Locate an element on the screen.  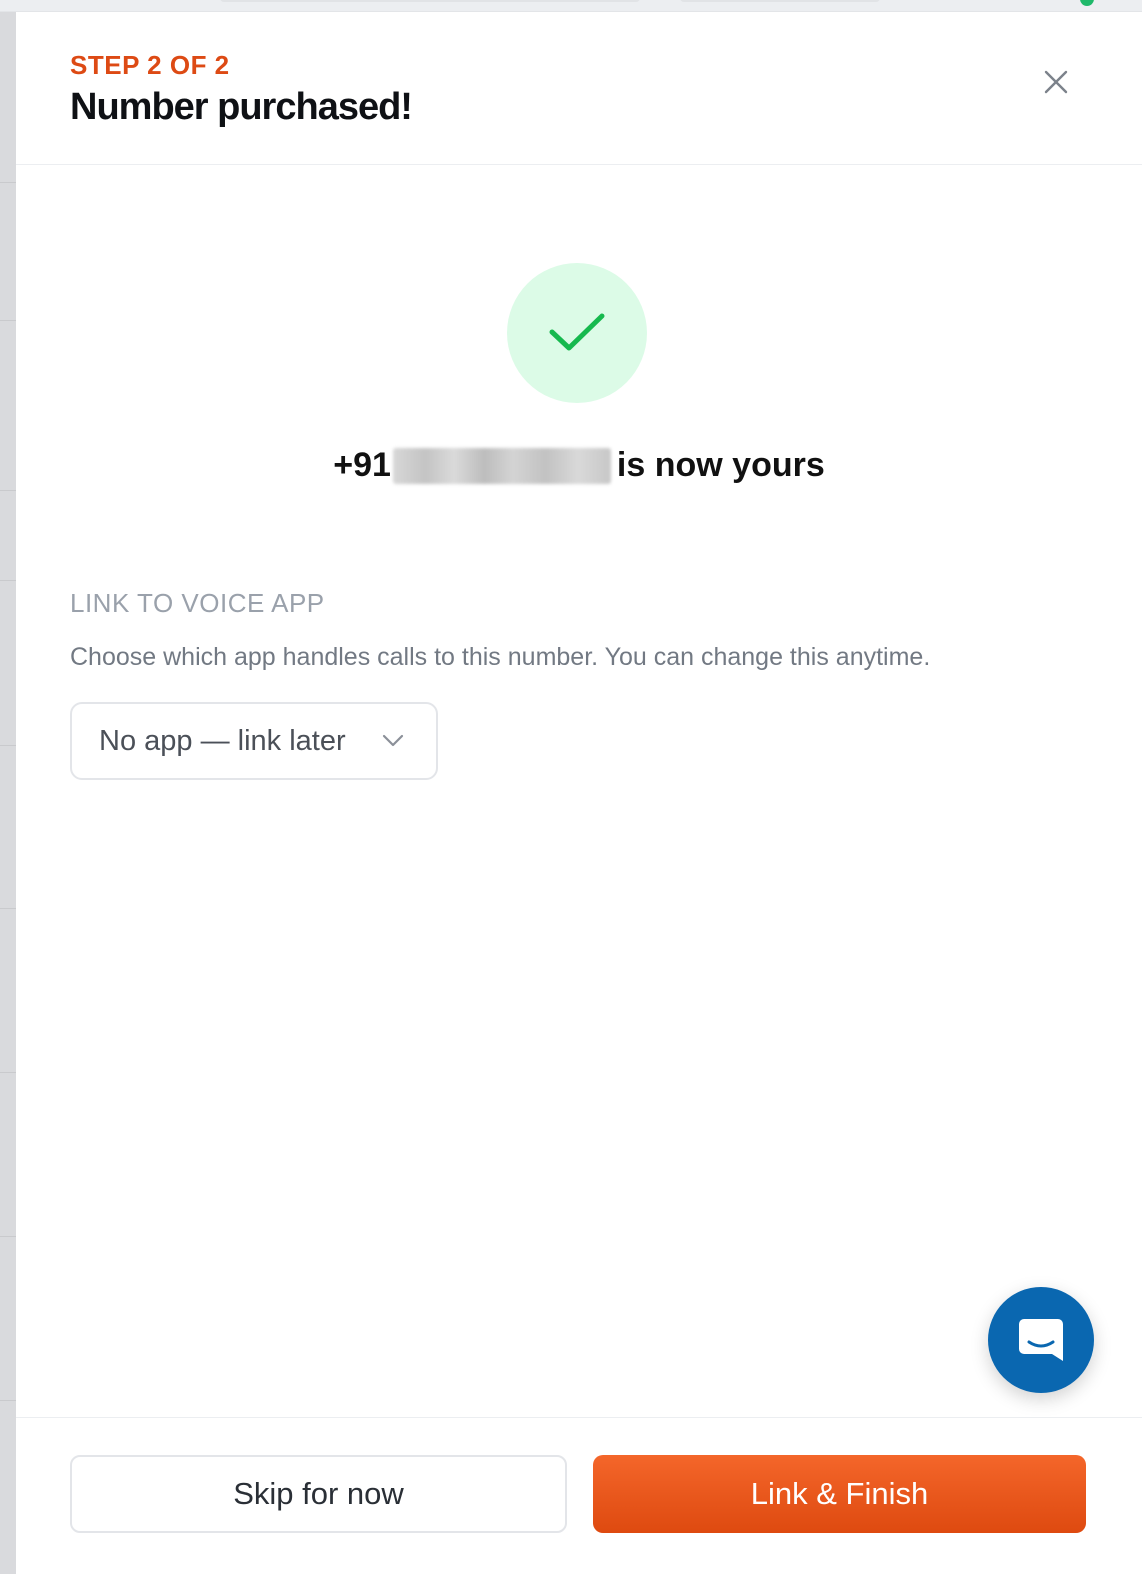
background-app-strip is located at coordinates (8, 787).